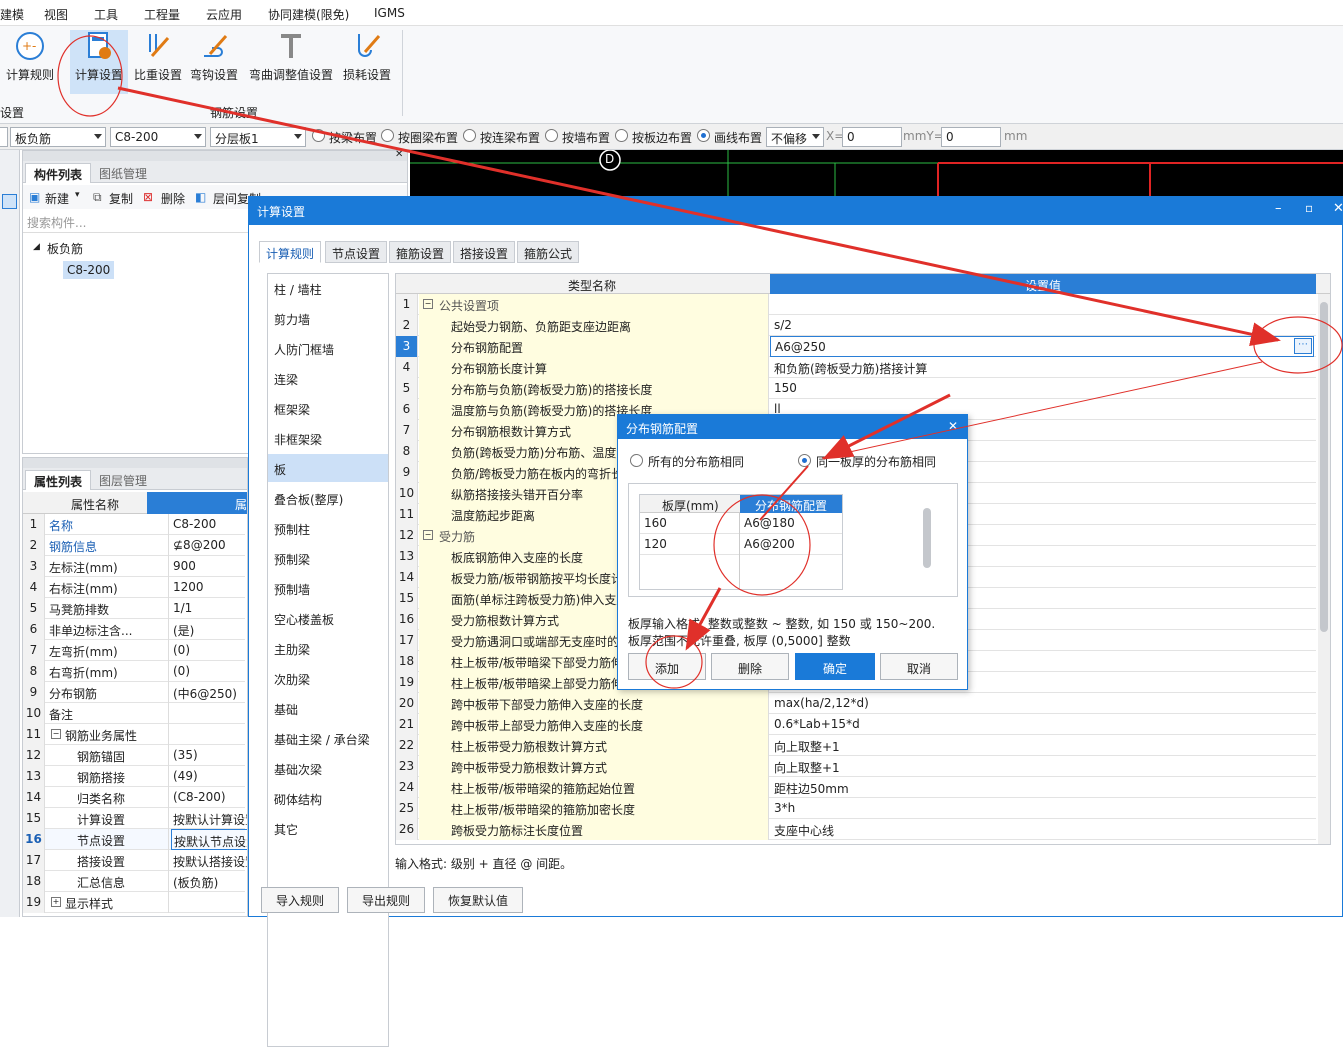  What do you see at coordinates (134, 734) in the screenshot?
I see `property-row: 11 钢筋业务属性 −` at bounding box center [134, 734].